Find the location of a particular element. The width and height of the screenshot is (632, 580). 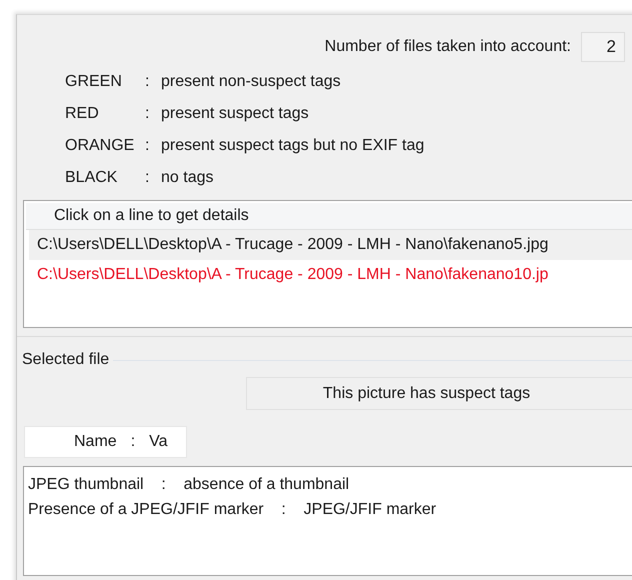

list-header: Click on a line to get details is located at coordinates (329, 216).